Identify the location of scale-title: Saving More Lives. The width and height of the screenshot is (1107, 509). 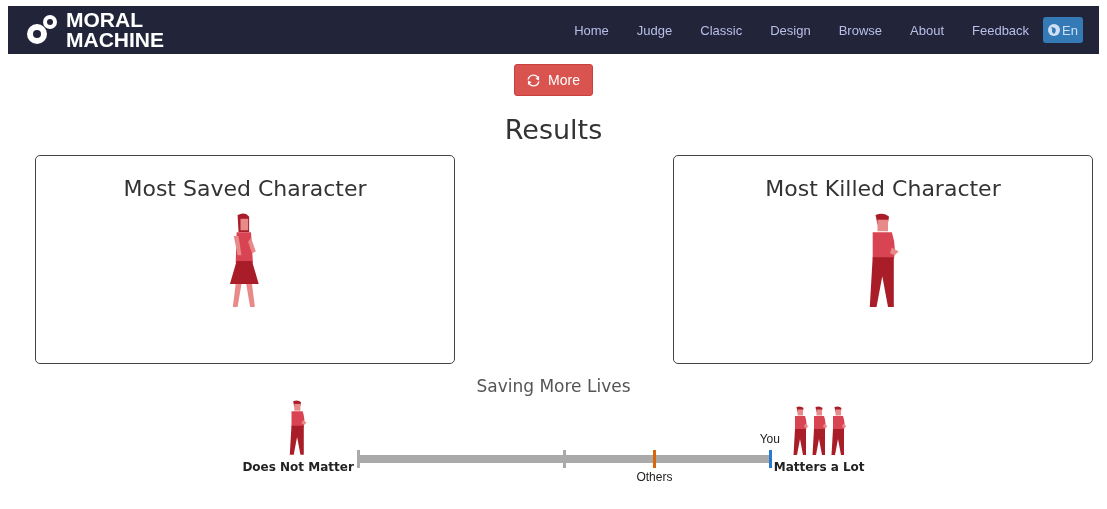
(553, 386).